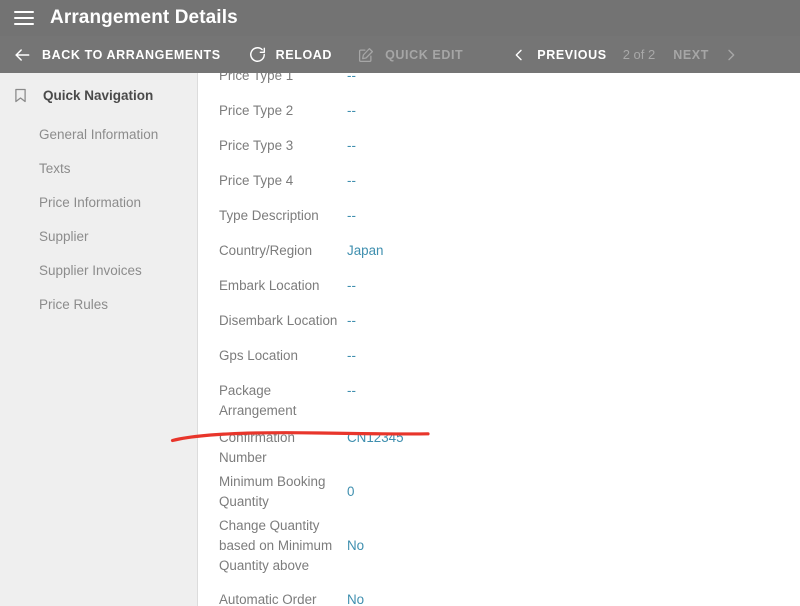 Image resolution: width=800 pixels, height=606 pixels. I want to click on field-label: Embark Location, so click(269, 285).